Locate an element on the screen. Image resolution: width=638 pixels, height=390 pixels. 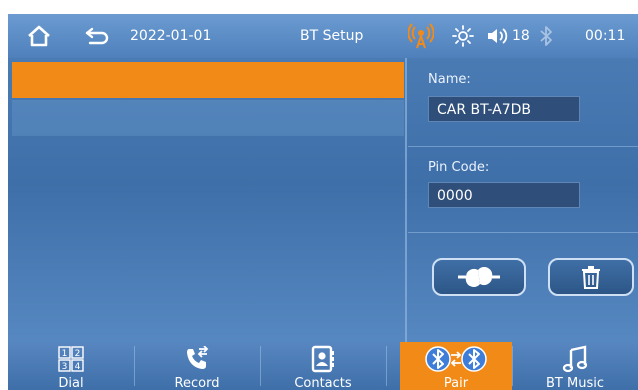
device-list-item-selected is located at coordinates (208, 80).